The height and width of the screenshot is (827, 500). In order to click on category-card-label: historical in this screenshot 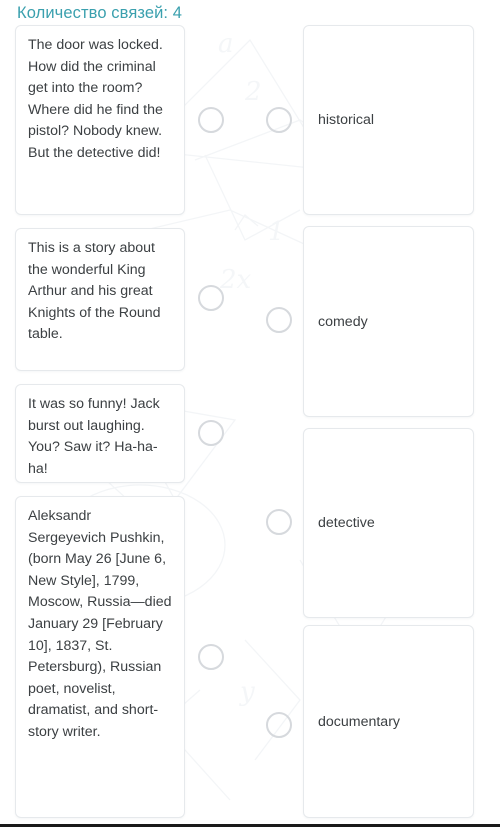, I will do `click(346, 120)`.